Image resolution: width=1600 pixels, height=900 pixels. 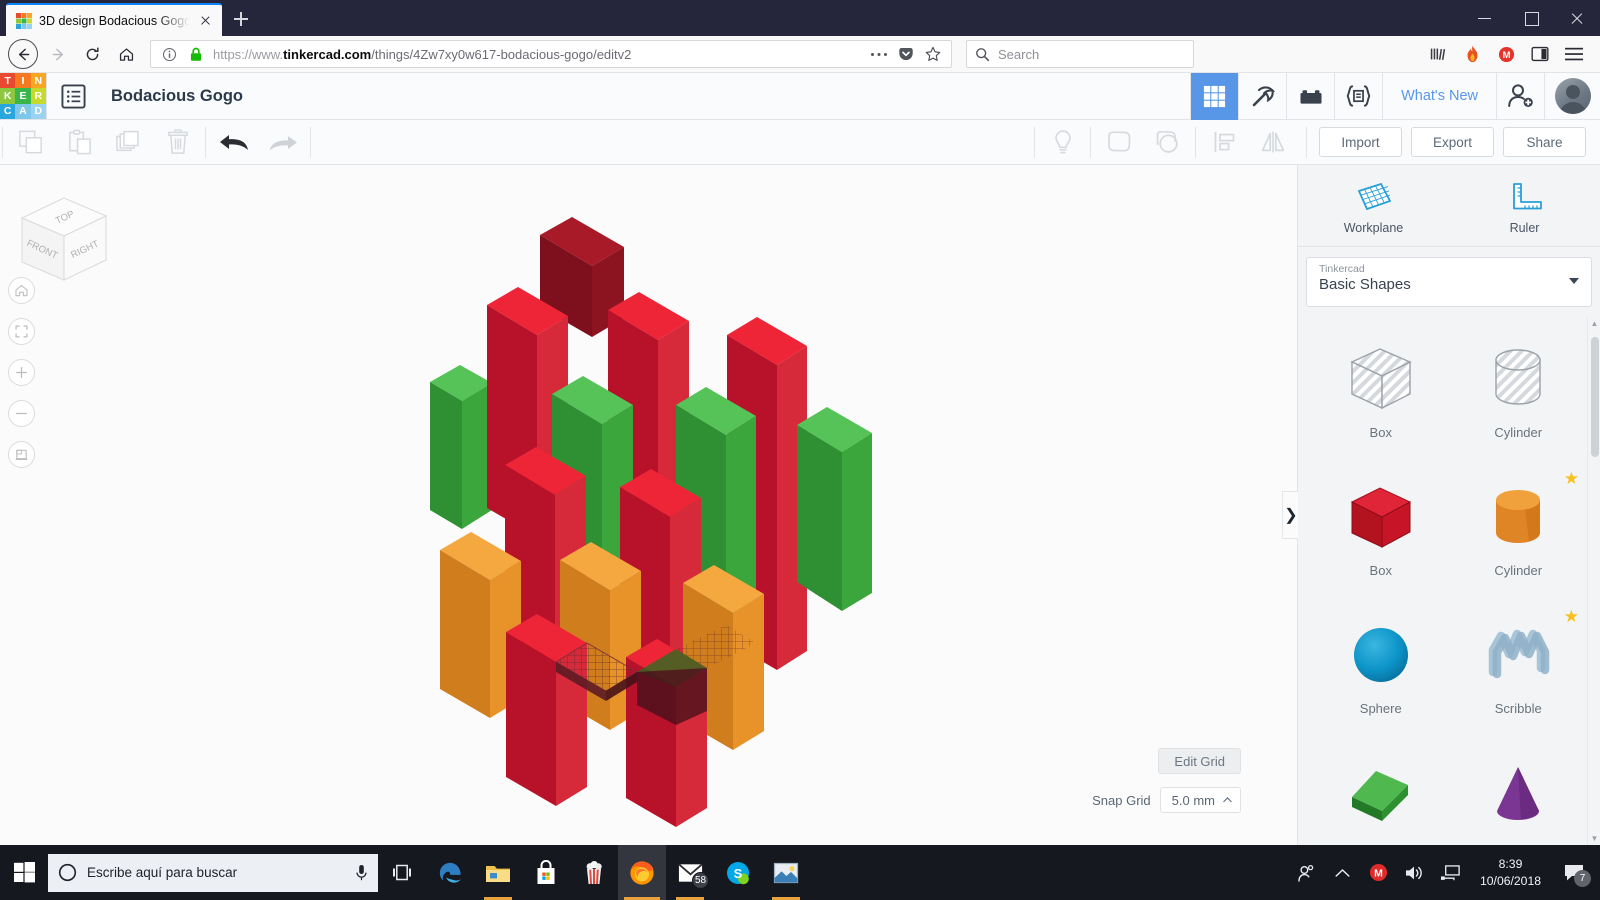 What do you see at coordinates (1574, 872) in the screenshot?
I see `notification-center-button: 7` at bounding box center [1574, 872].